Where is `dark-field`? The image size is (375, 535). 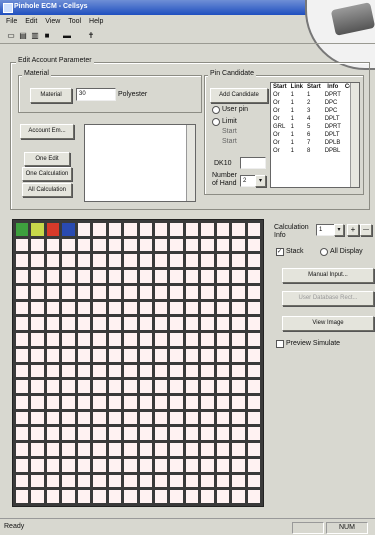 dark-field is located at coordinates (253, 163).